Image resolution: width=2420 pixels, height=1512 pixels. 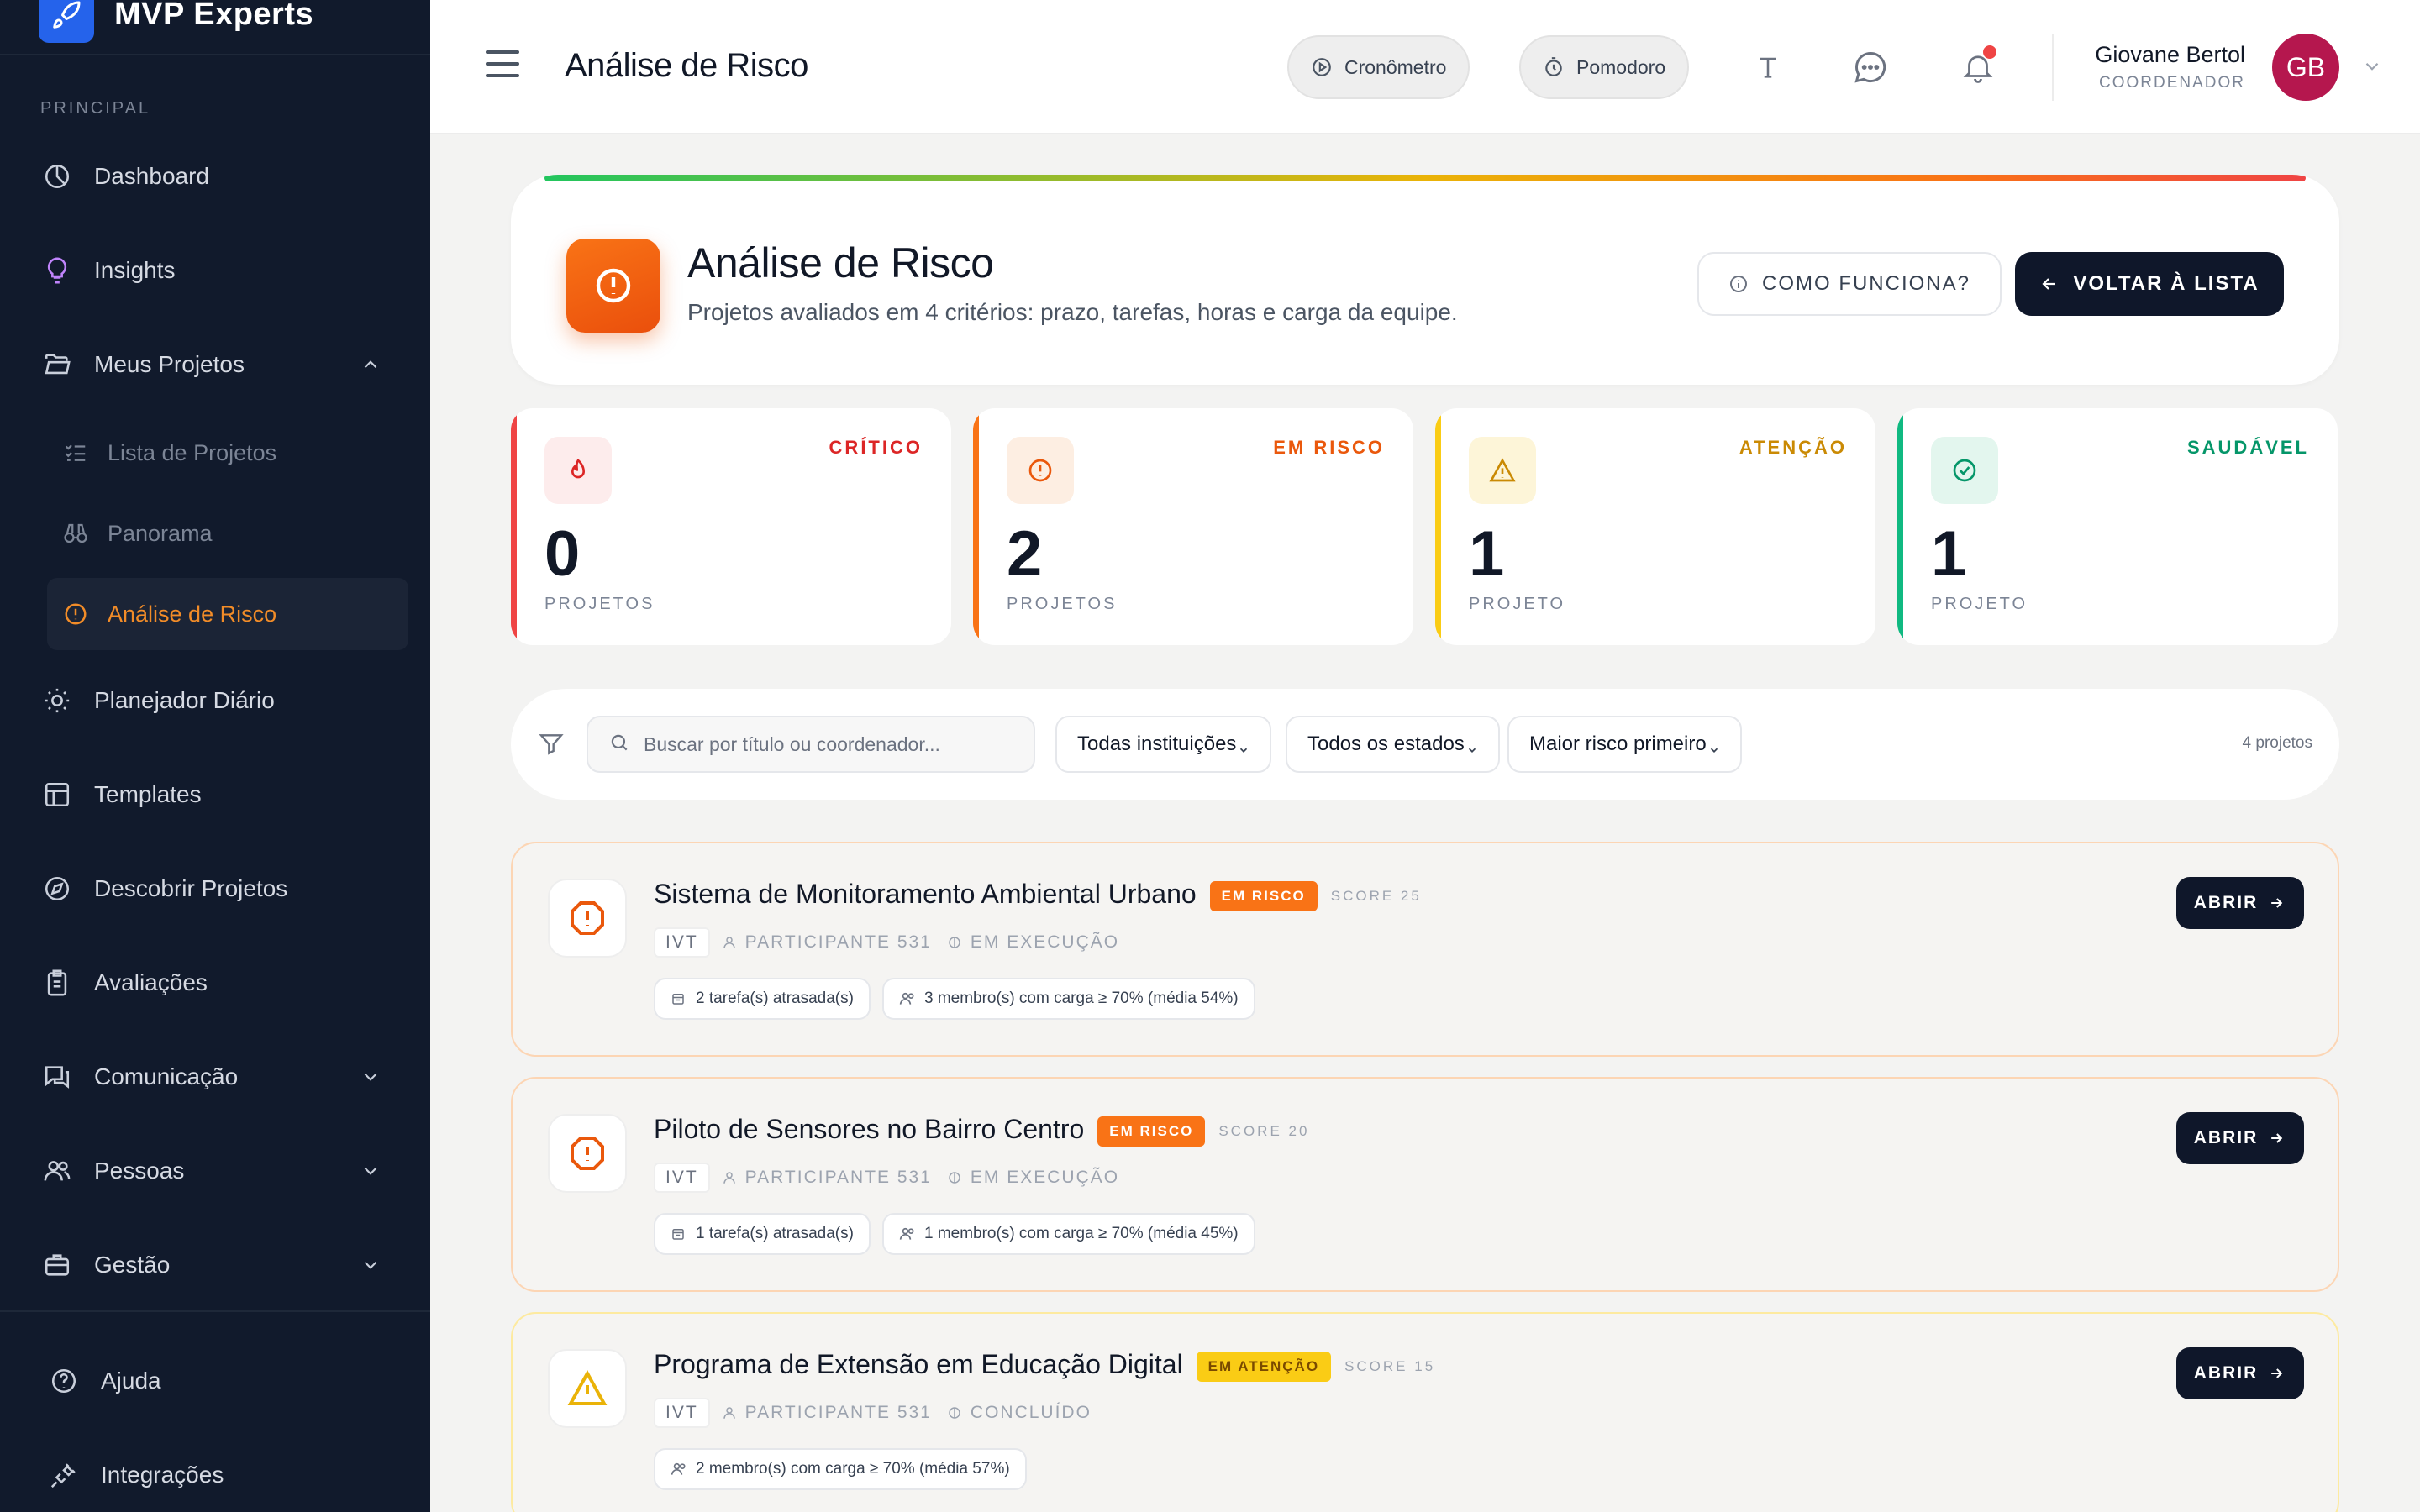 What do you see at coordinates (1438, 526) in the screenshot?
I see `stat-accent` at bounding box center [1438, 526].